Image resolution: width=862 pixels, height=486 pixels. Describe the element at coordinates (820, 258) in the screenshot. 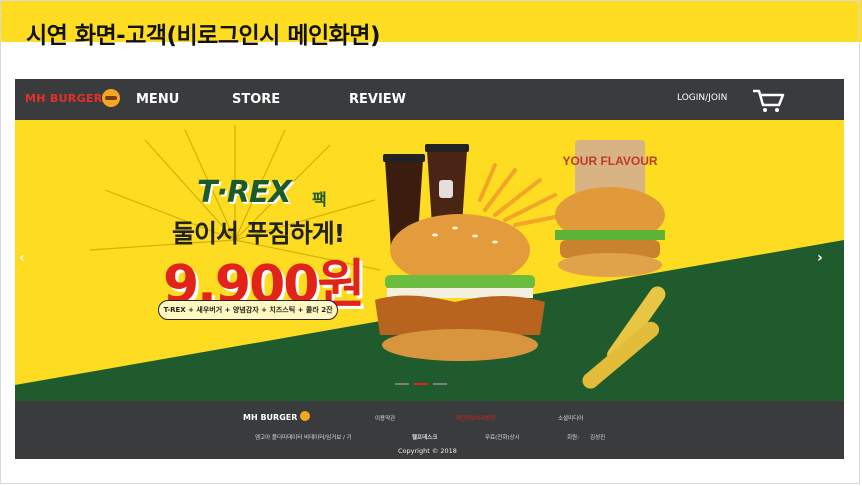

I see `chevron-right-icon: ›` at that location.